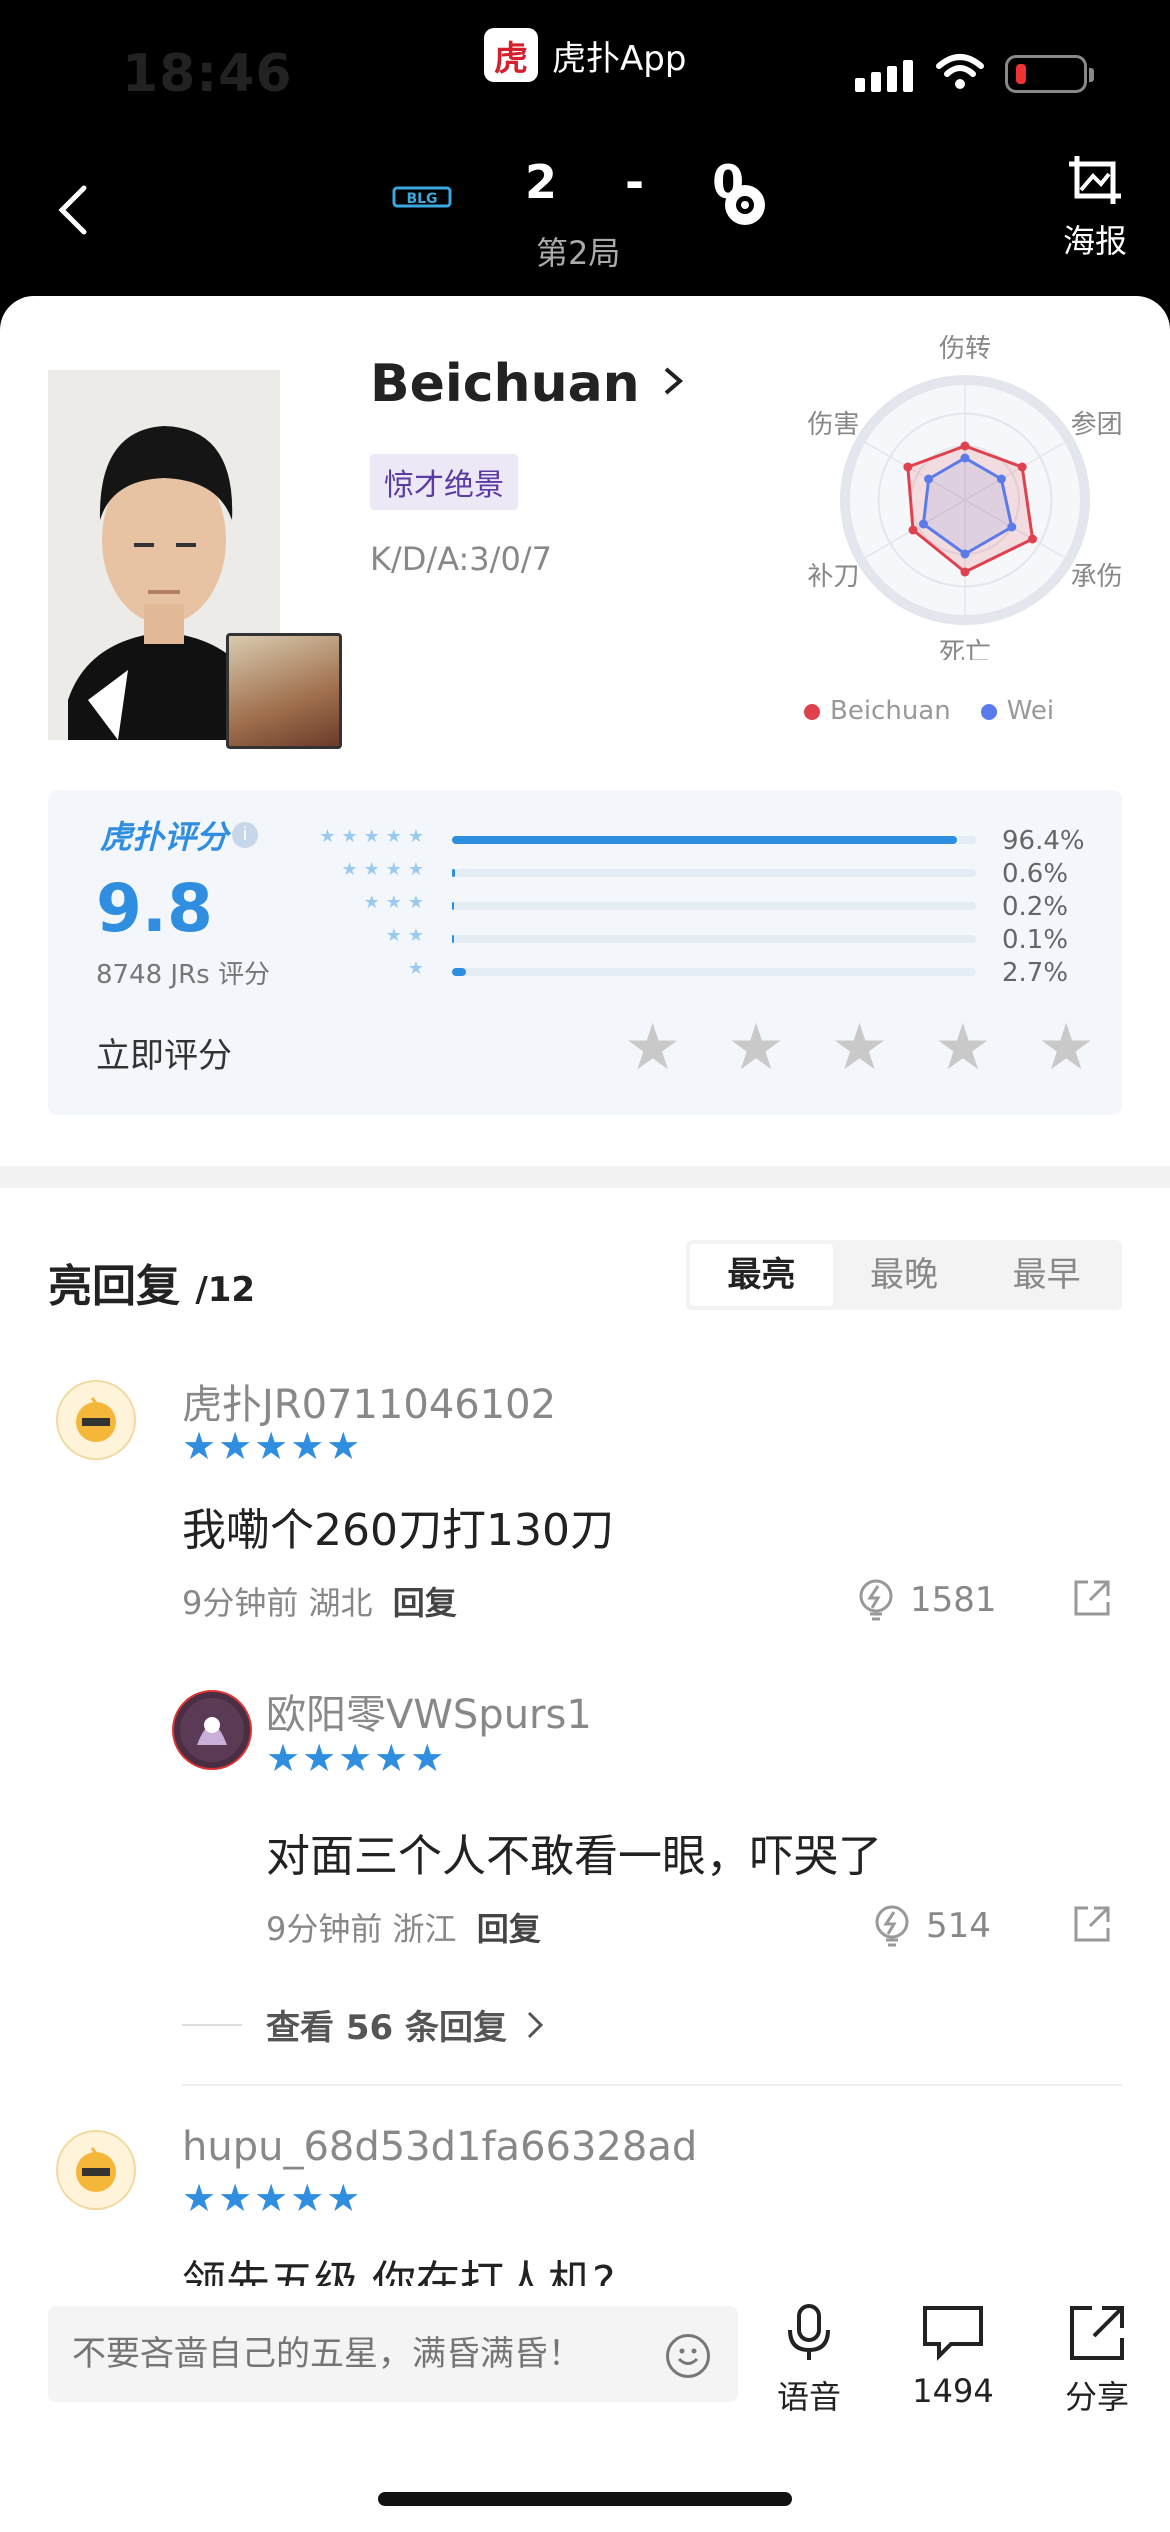 This screenshot has height=2532, width=1170. Describe the element at coordinates (1097, 425) in the screenshot. I see `radar-axis-label: 参团` at that location.